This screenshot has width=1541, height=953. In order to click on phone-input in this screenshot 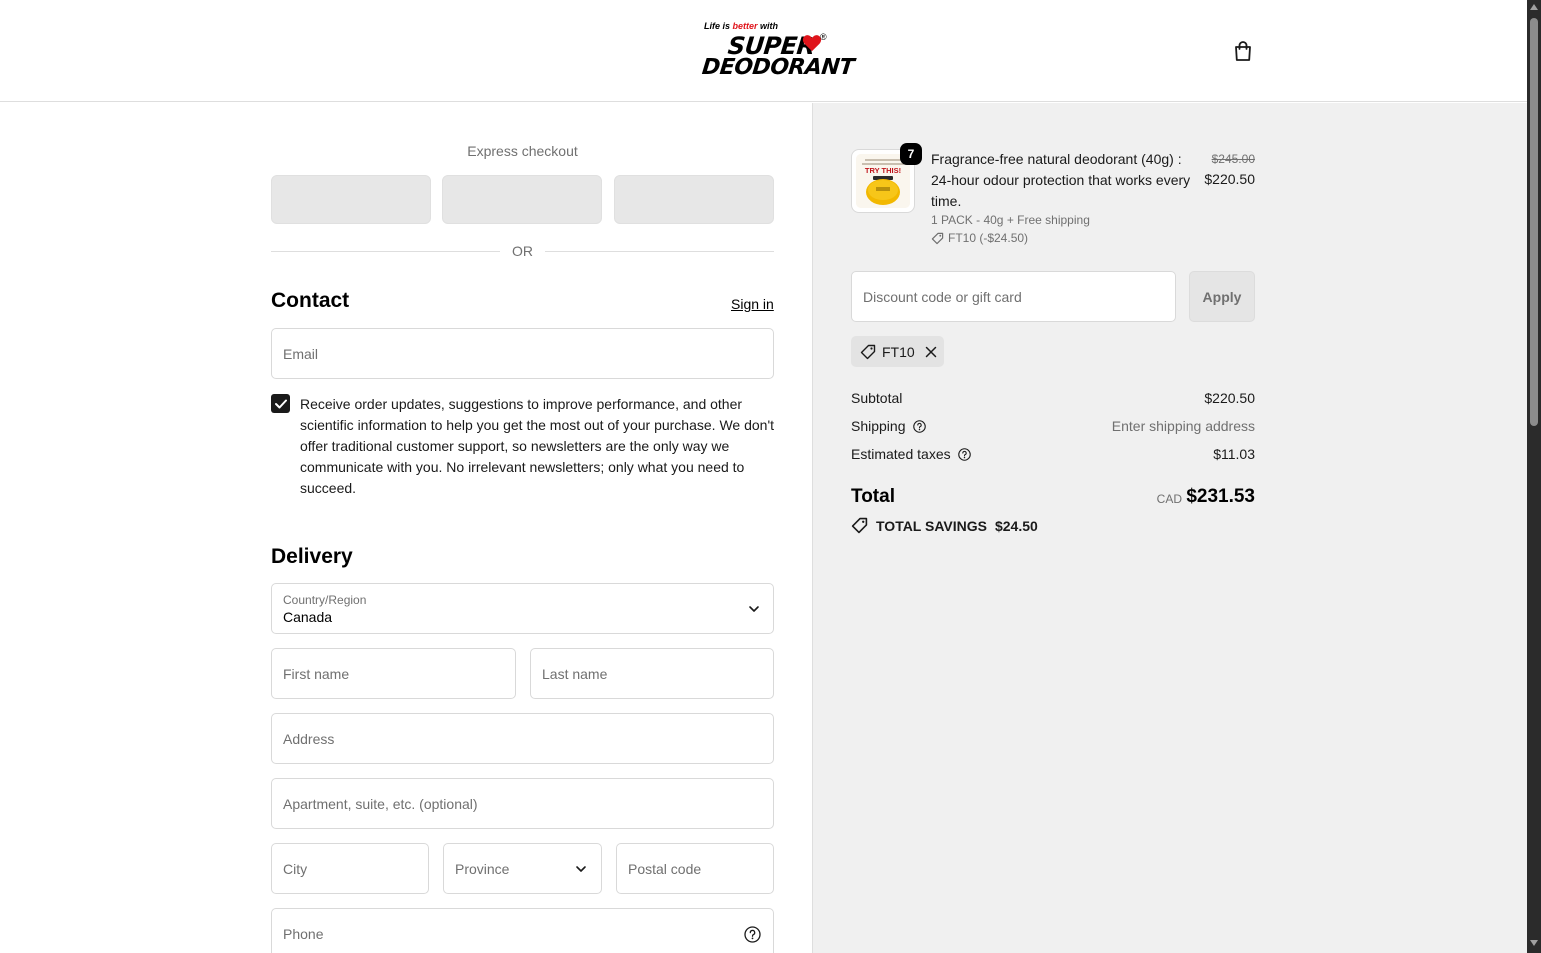, I will do `click(522, 931)`.